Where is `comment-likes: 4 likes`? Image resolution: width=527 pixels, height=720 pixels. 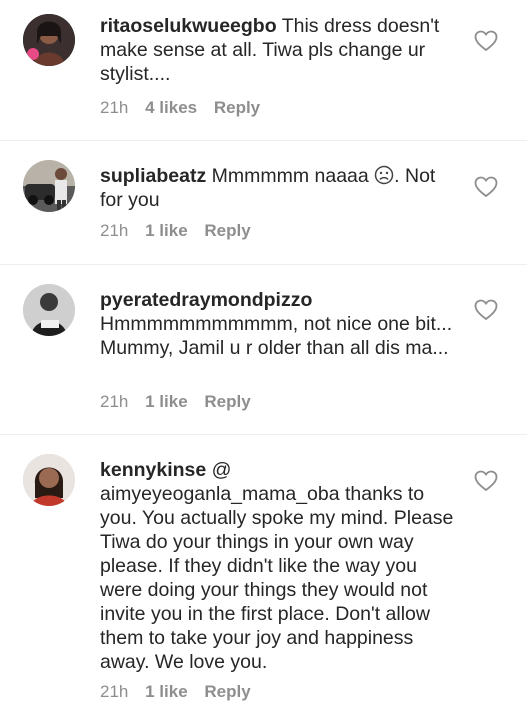
comment-likes: 4 likes is located at coordinates (171, 107).